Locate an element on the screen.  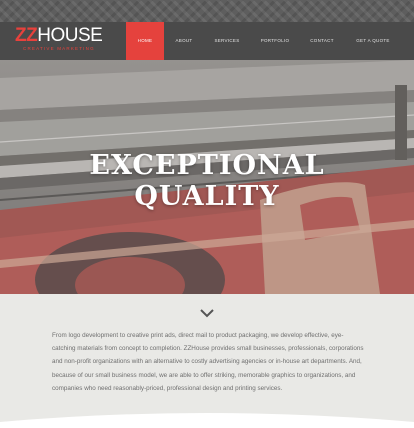
header-pattern-strip is located at coordinates (207, 11).